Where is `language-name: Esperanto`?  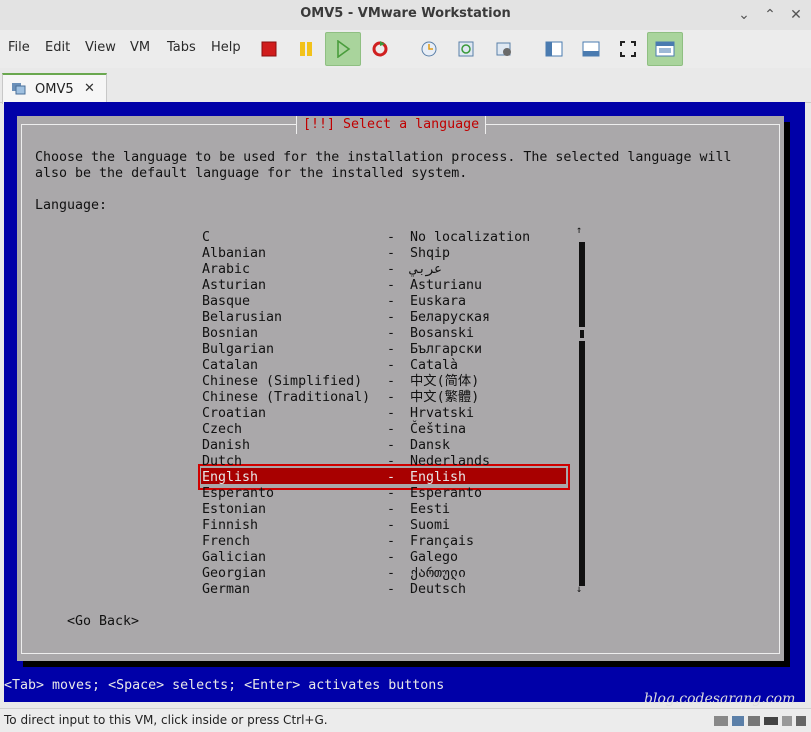
language-name: Esperanto is located at coordinates (238, 493).